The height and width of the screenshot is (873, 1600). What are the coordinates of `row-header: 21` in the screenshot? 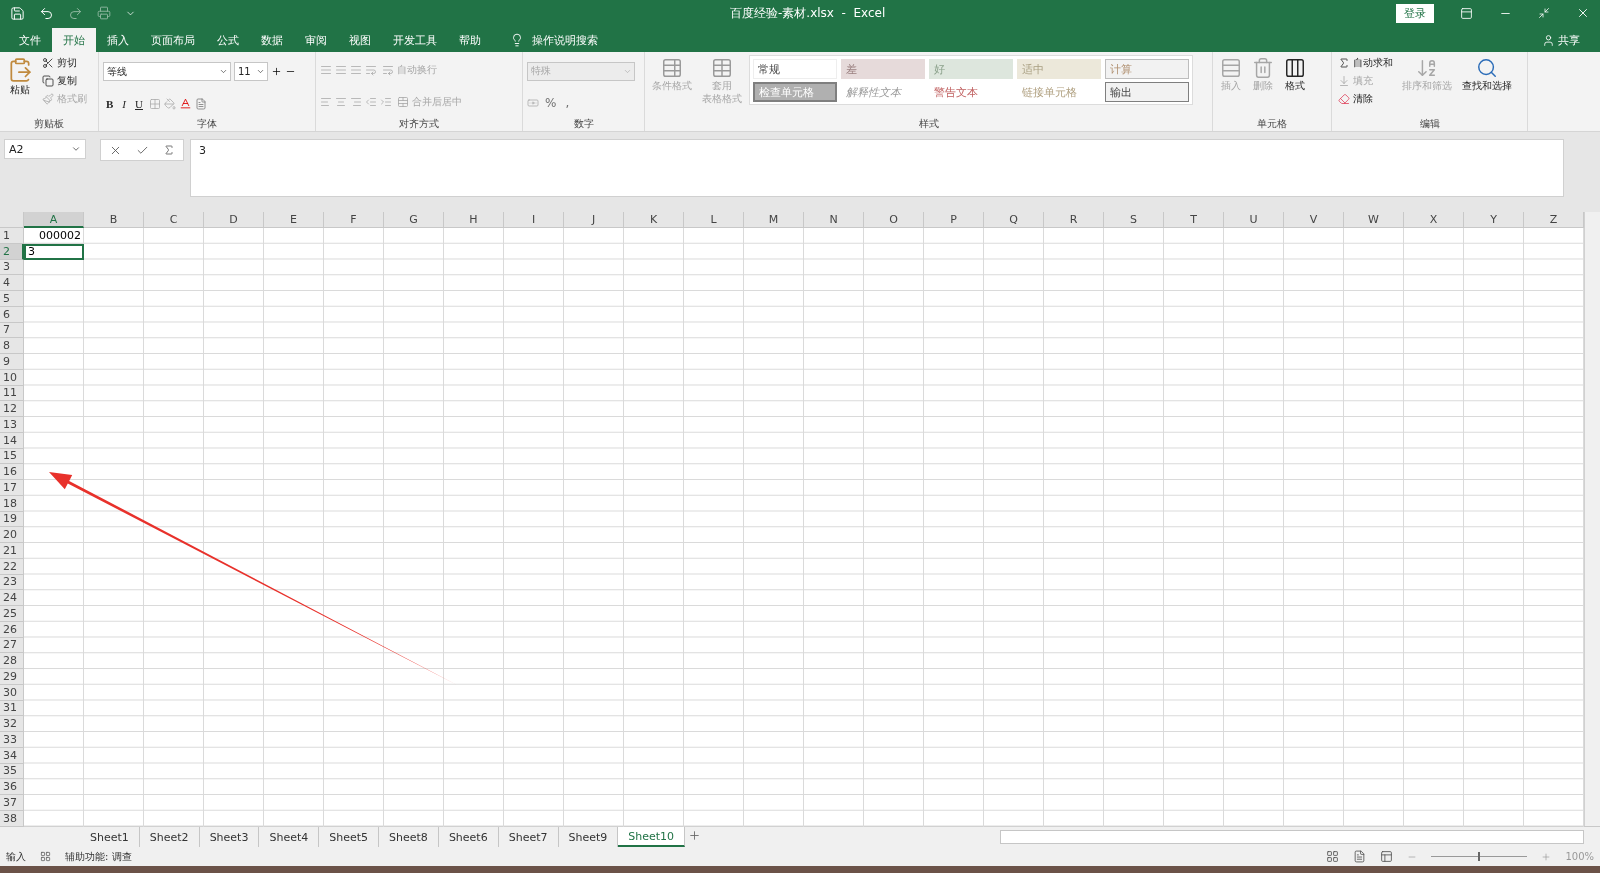 It's located at (12, 551).